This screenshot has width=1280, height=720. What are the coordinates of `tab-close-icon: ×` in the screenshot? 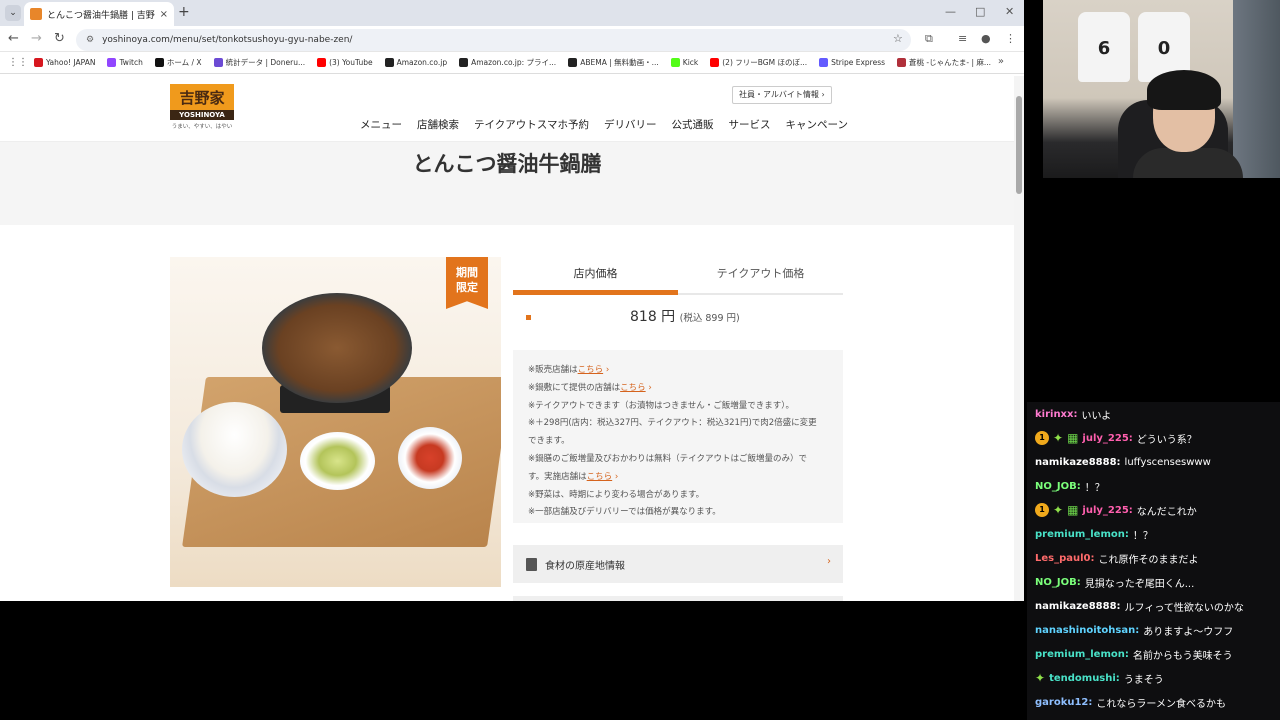 It's located at (164, 14).